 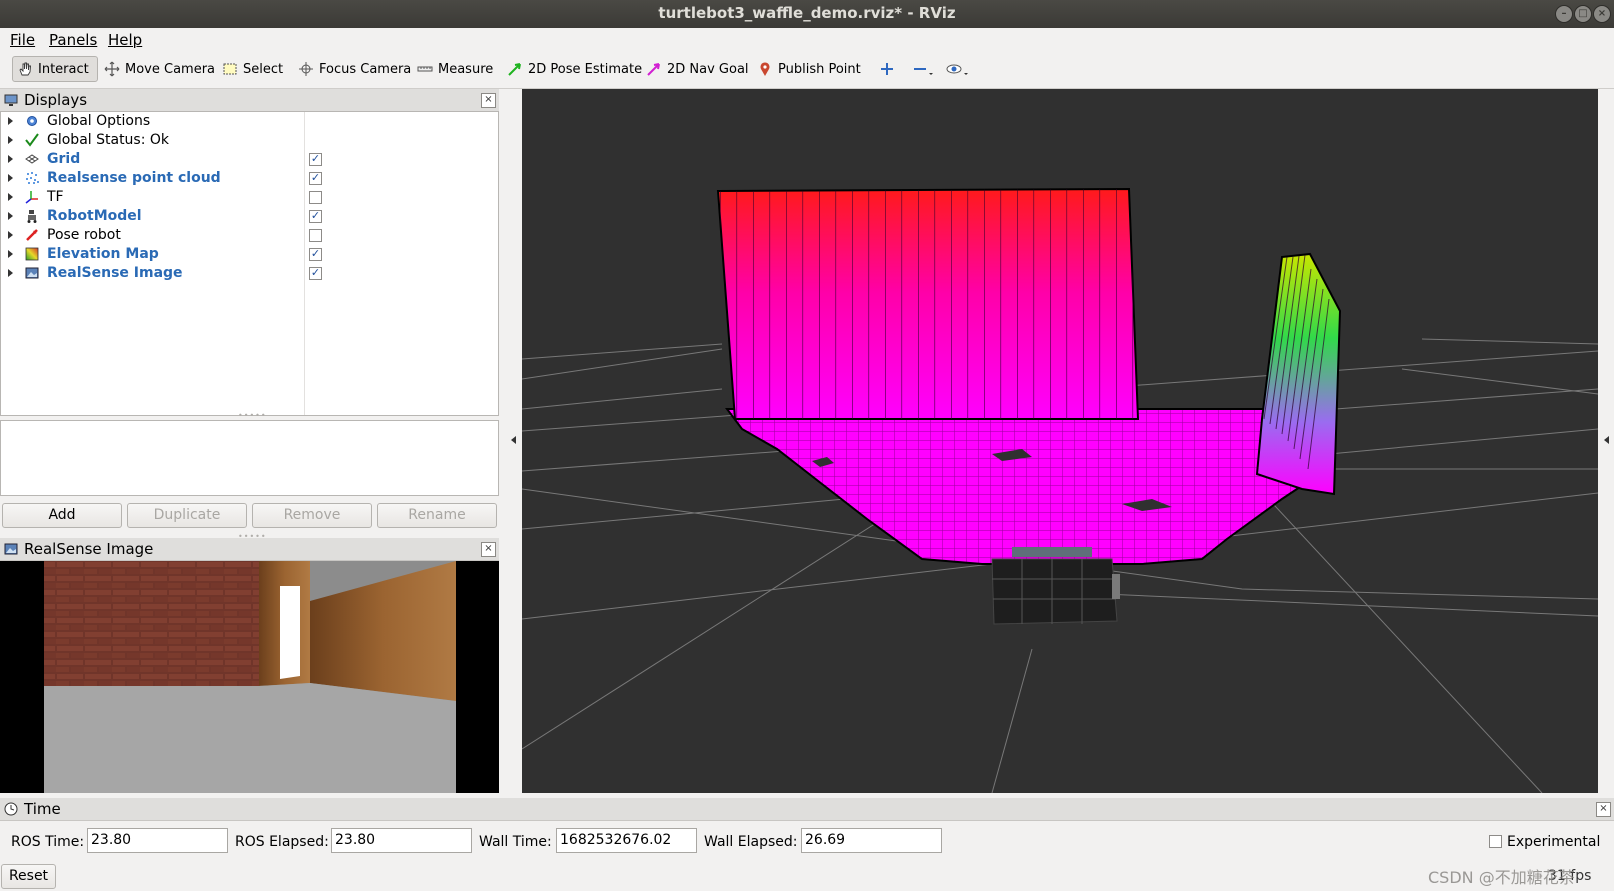 What do you see at coordinates (923, 71) in the screenshot?
I see `minus-icon` at bounding box center [923, 71].